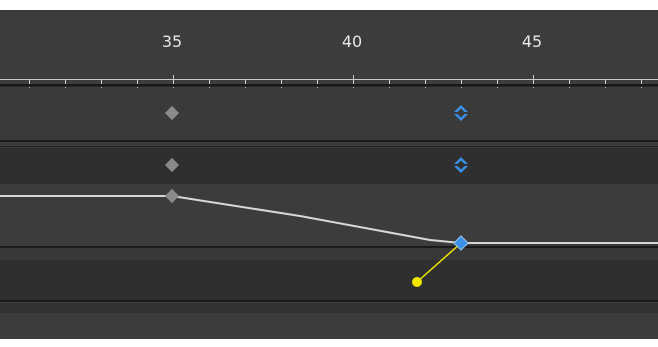 The height and width of the screenshot is (347, 658). I want to click on curve-track-divider, so click(329, 254).